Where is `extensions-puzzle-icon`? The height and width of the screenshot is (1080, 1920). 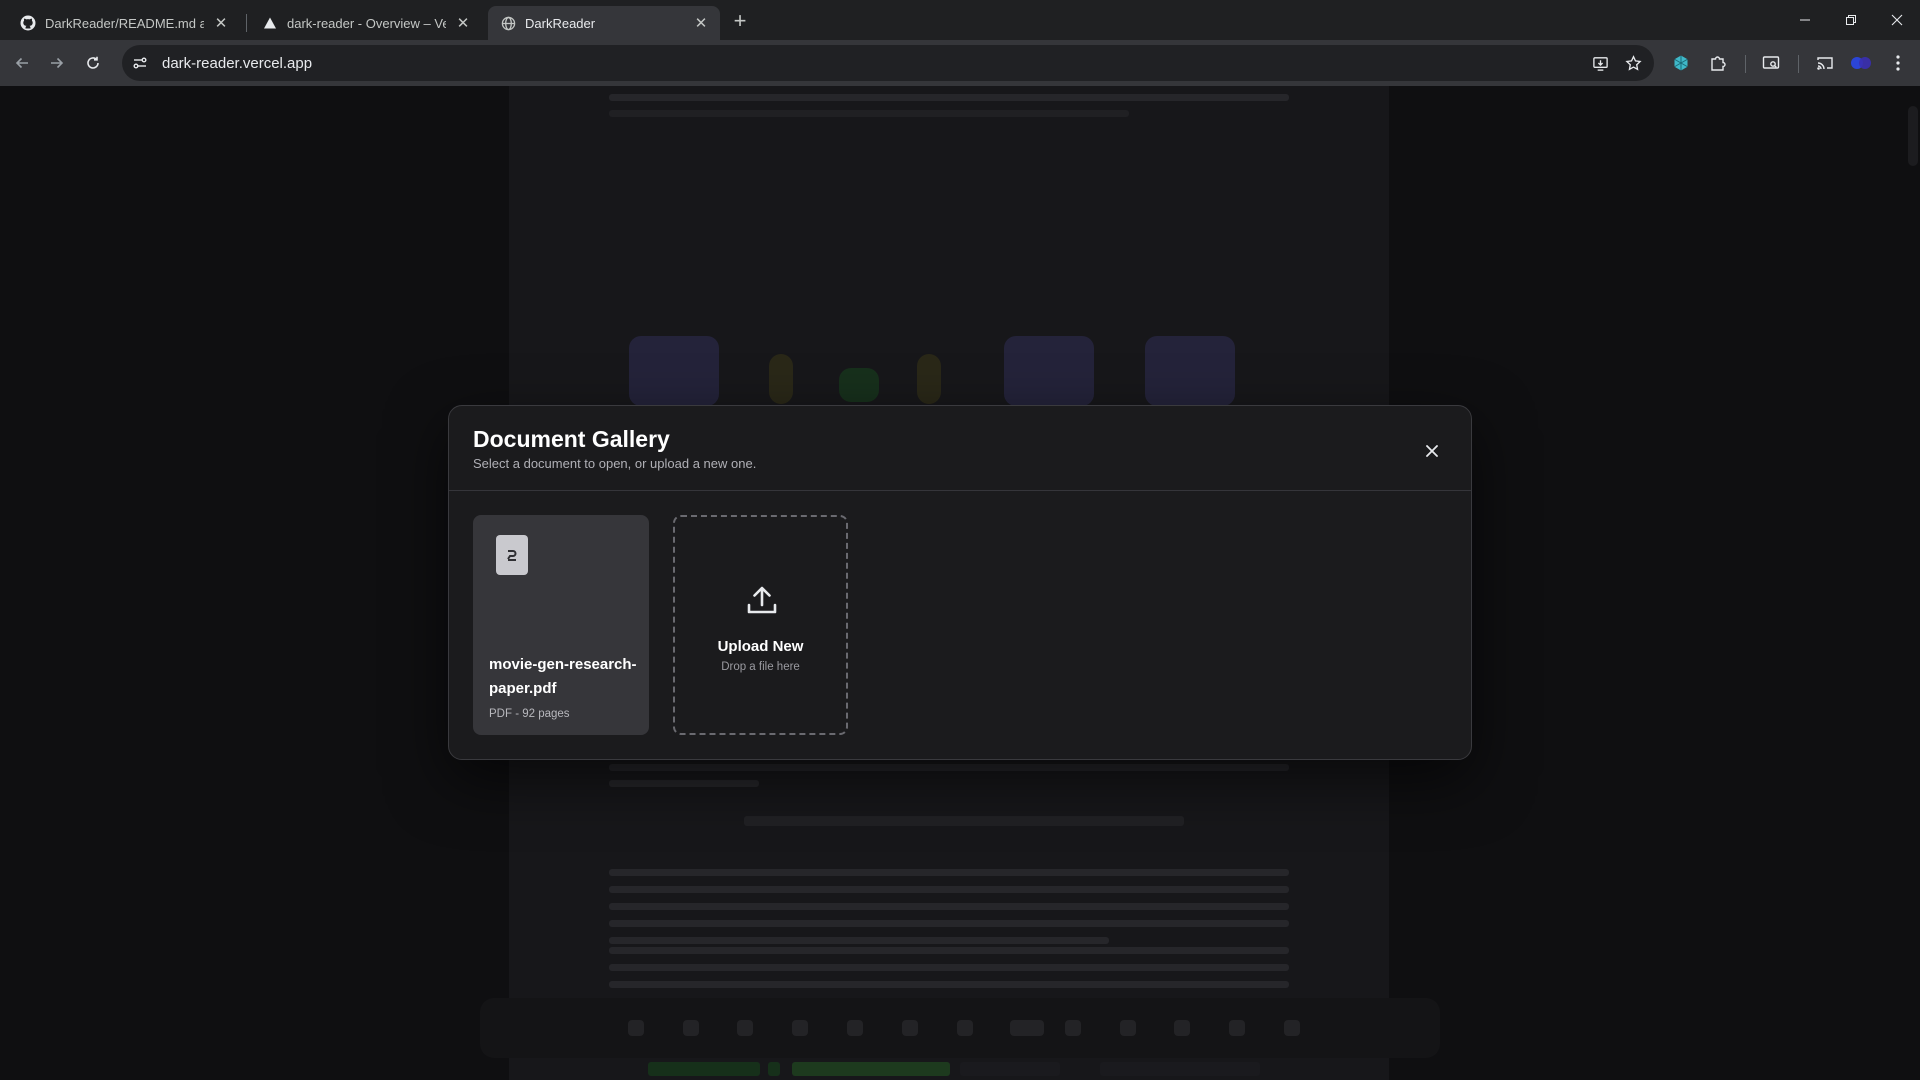
extensions-puzzle-icon is located at coordinates (1718, 63).